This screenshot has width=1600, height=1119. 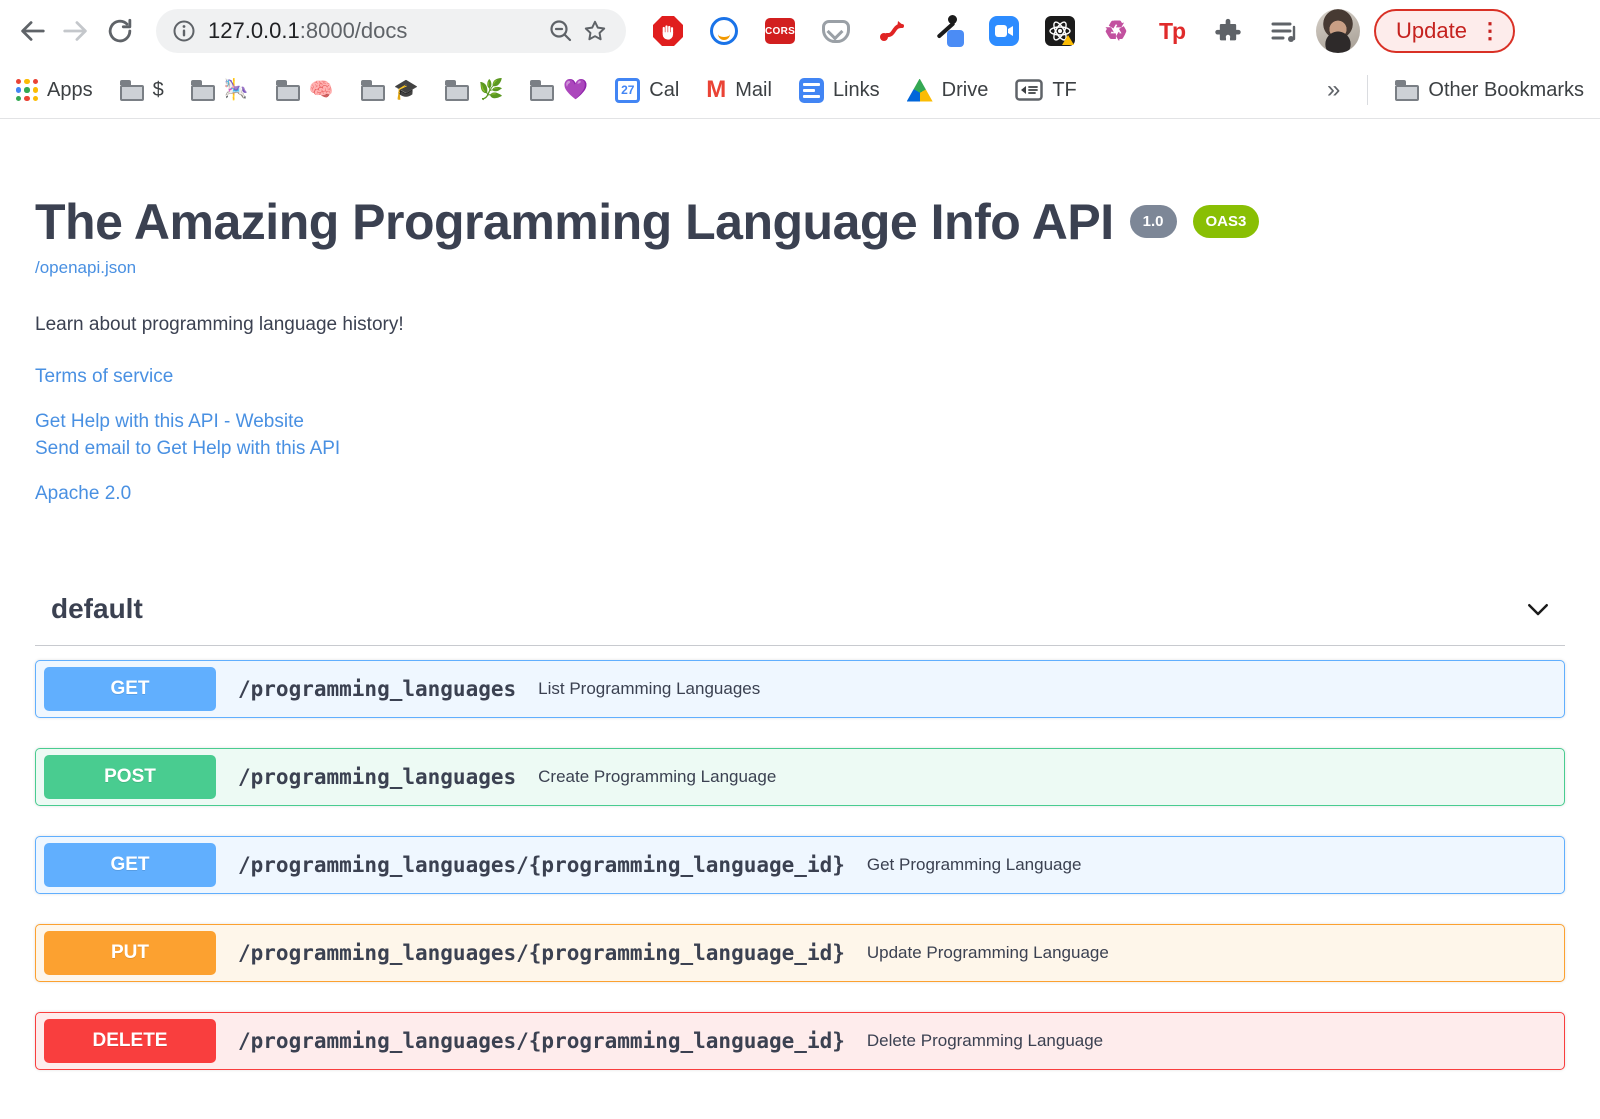 I want to click on puzzle-icon, so click(x=1228, y=31).